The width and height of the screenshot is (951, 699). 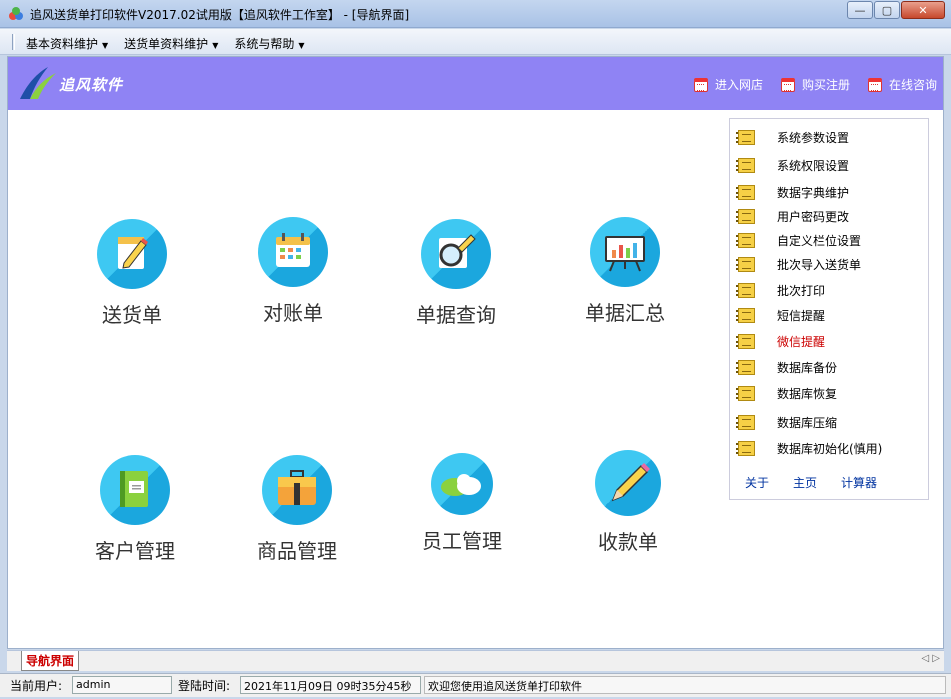 I want to click on window-controls: — ▢ ✕, so click(x=895, y=11).